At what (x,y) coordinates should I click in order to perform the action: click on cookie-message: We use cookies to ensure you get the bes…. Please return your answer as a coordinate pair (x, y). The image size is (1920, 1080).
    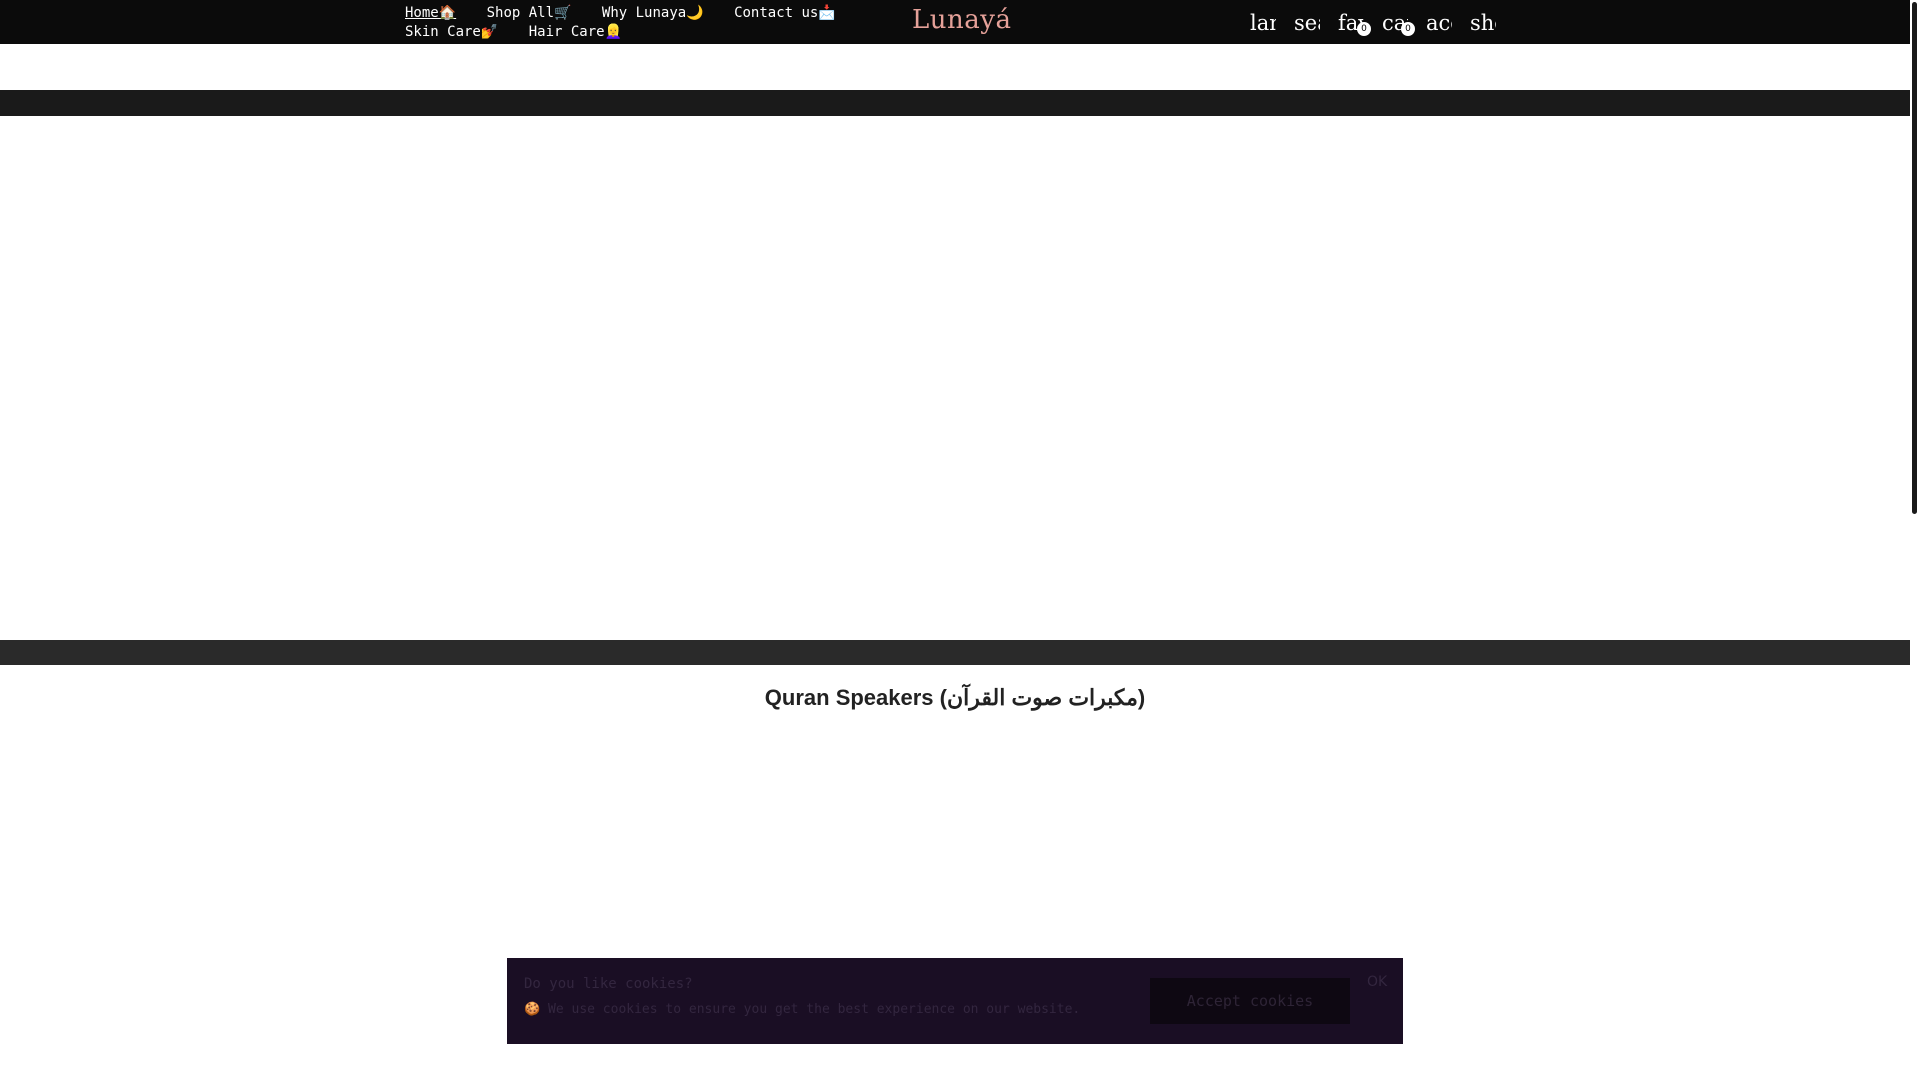
    Looking at the image, I should click on (814, 1009).